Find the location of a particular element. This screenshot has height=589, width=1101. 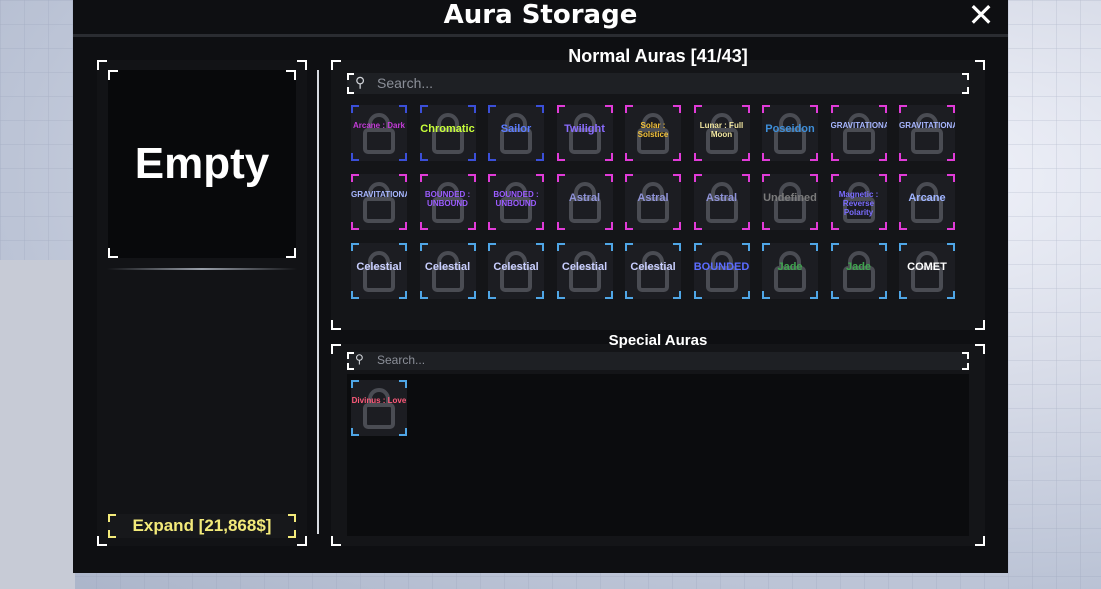

aura-tile: Solar : Solstice is located at coordinates (653, 133).